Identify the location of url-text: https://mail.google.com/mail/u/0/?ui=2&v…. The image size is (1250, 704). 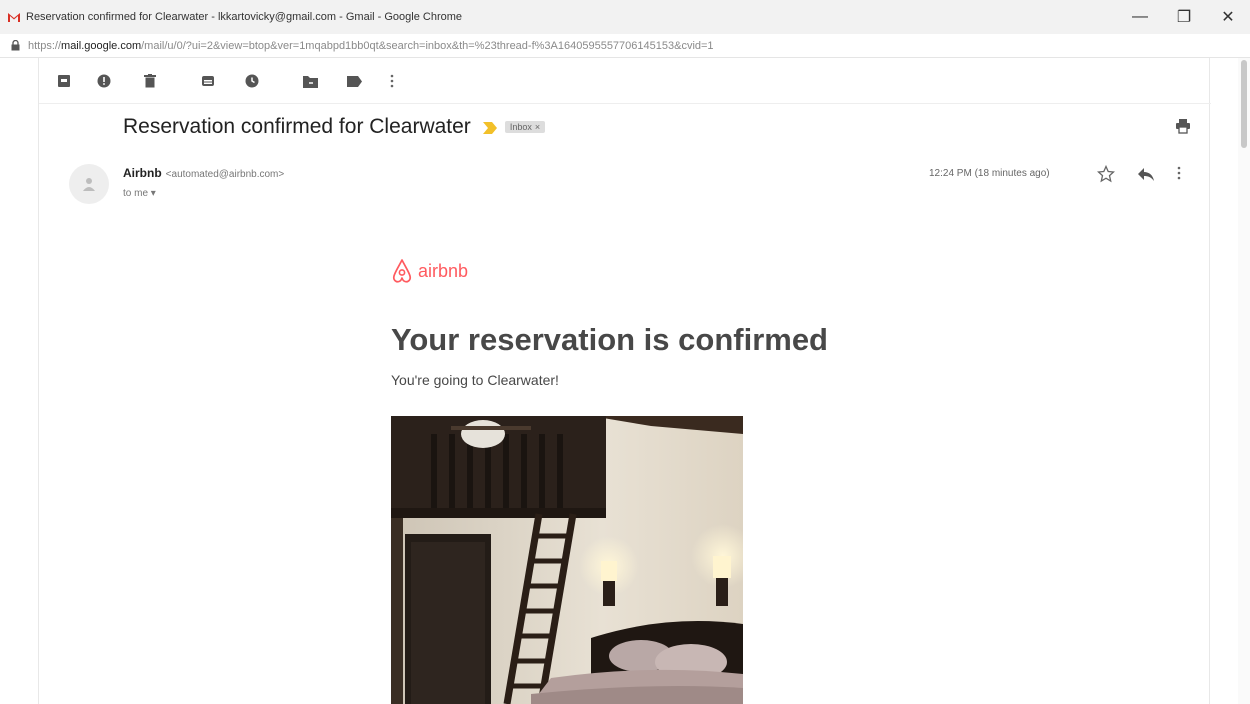
(371, 46).